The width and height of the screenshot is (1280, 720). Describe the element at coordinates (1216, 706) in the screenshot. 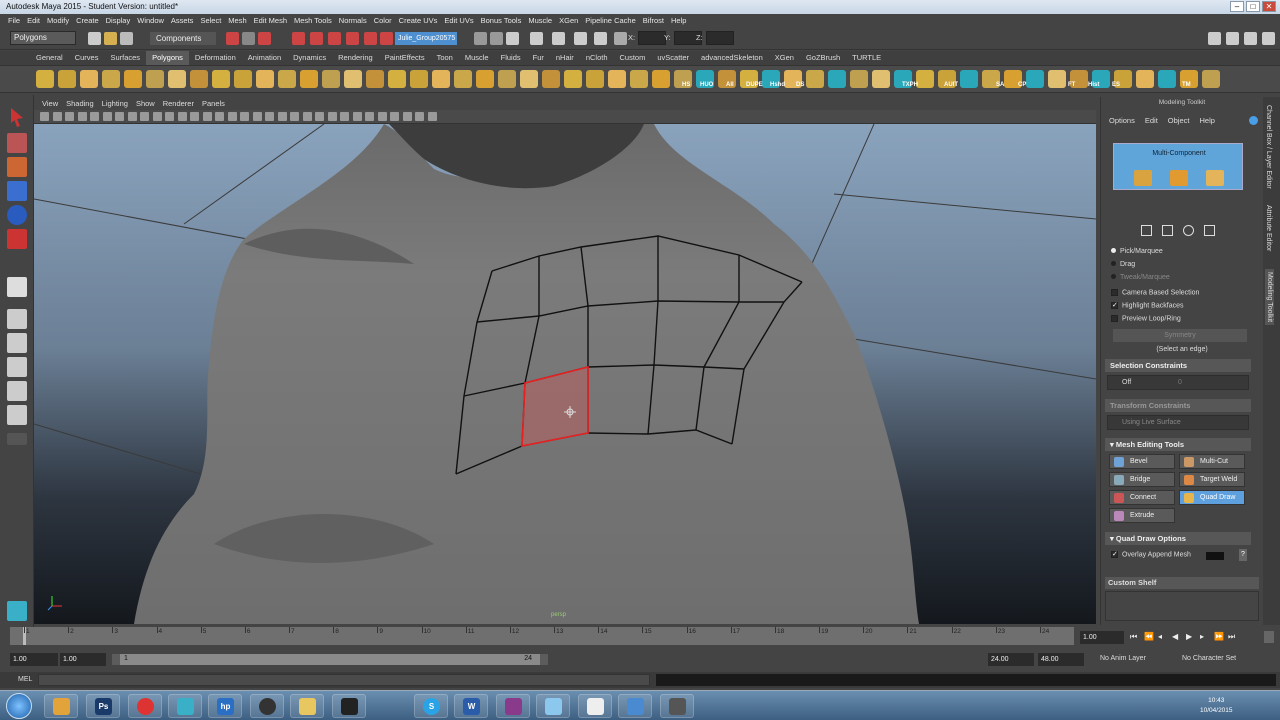

I see `system-clock: 10:43 10/04/2015` at that location.